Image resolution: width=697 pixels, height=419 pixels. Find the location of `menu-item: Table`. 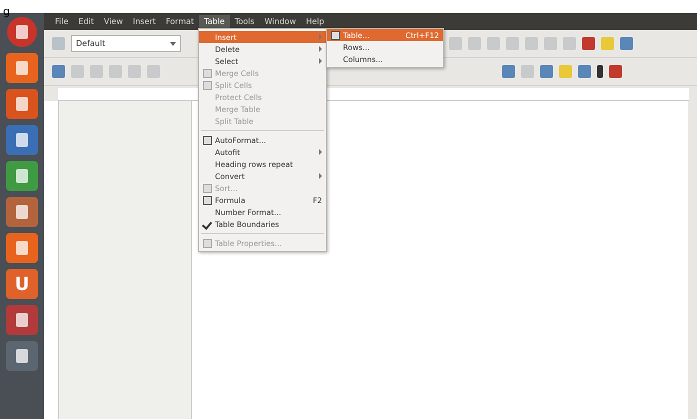

menu-item: Table is located at coordinates (214, 21).